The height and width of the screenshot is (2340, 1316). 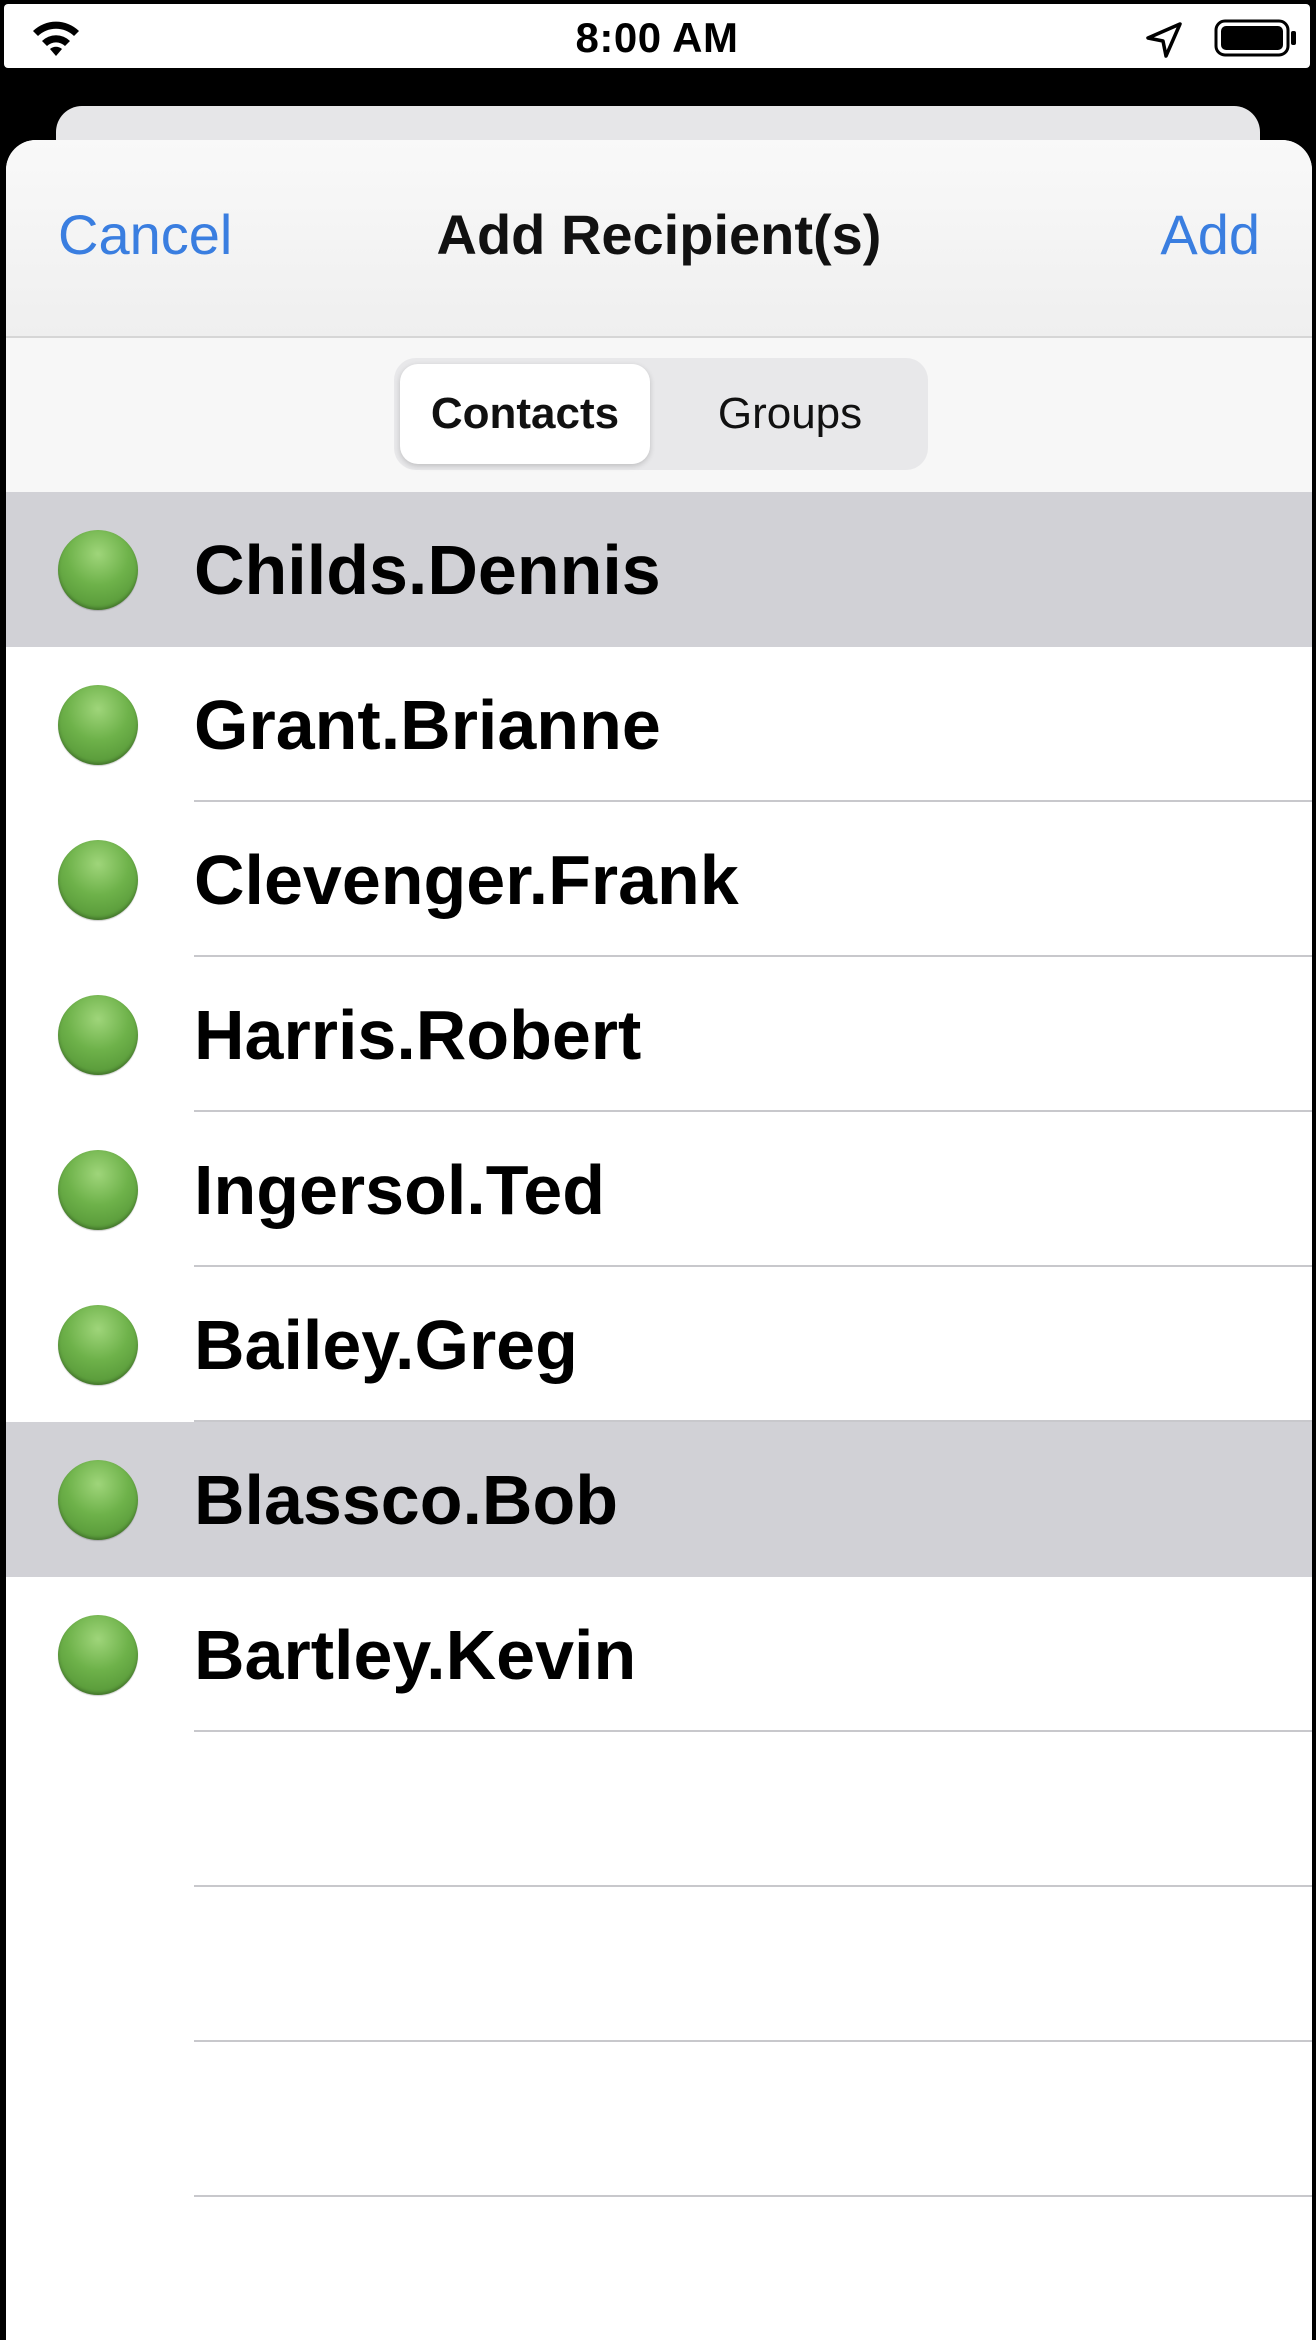 What do you see at coordinates (1164, 40) in the screenshot?
I see `location-arrow-icon` at bounding box center [1164, 40].